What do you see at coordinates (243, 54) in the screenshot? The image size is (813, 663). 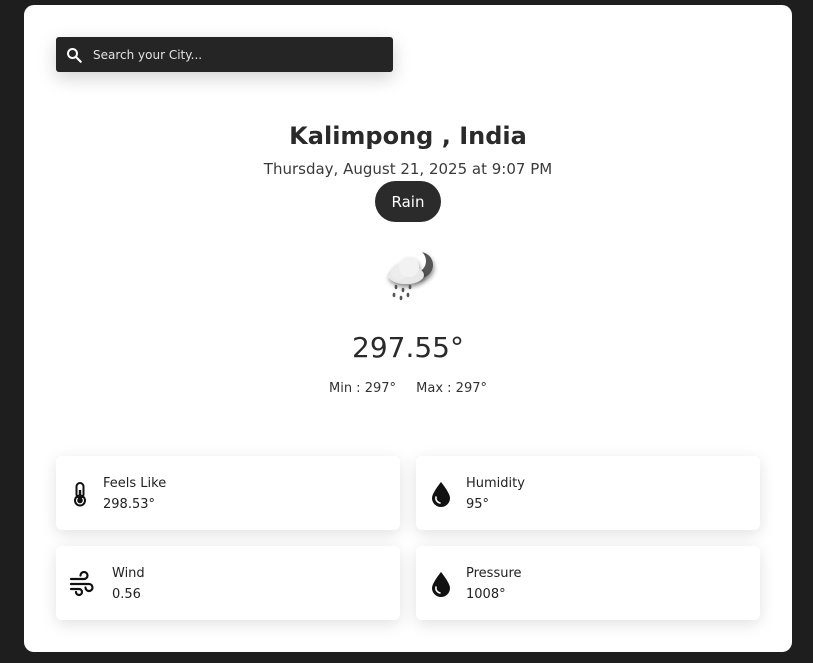 I see `search-input` at bounding box center [243, 54].